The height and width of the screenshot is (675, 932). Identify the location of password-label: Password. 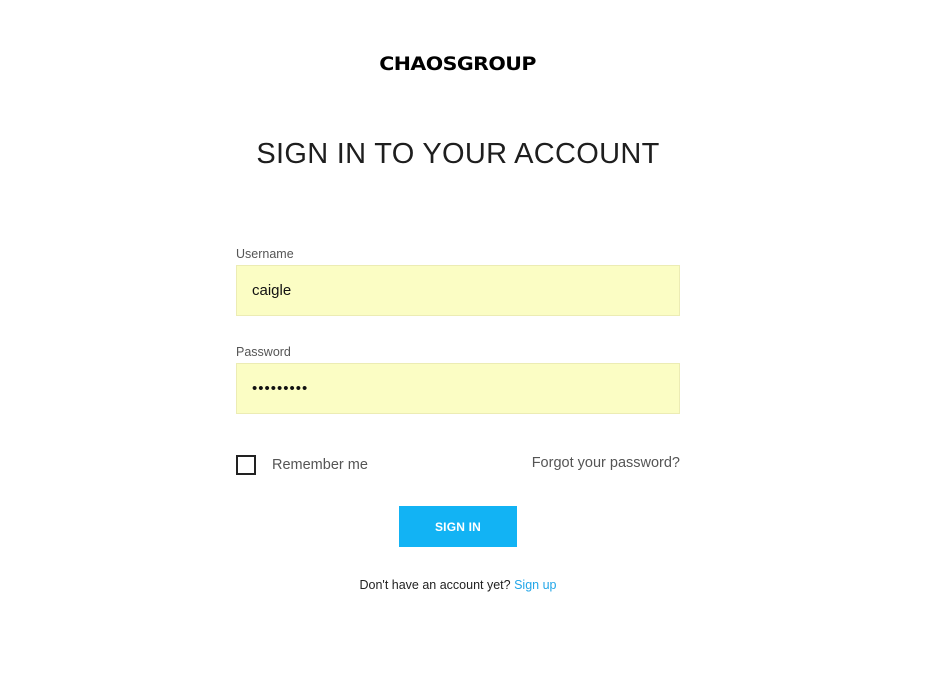
(263, 352).